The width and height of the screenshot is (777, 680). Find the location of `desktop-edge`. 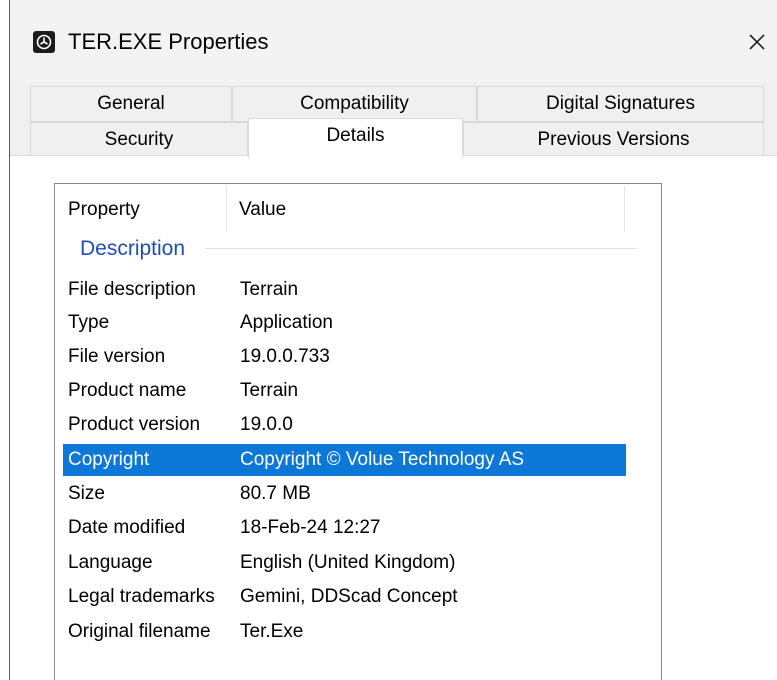

desktop-edge is located at coordinates (5, 340).